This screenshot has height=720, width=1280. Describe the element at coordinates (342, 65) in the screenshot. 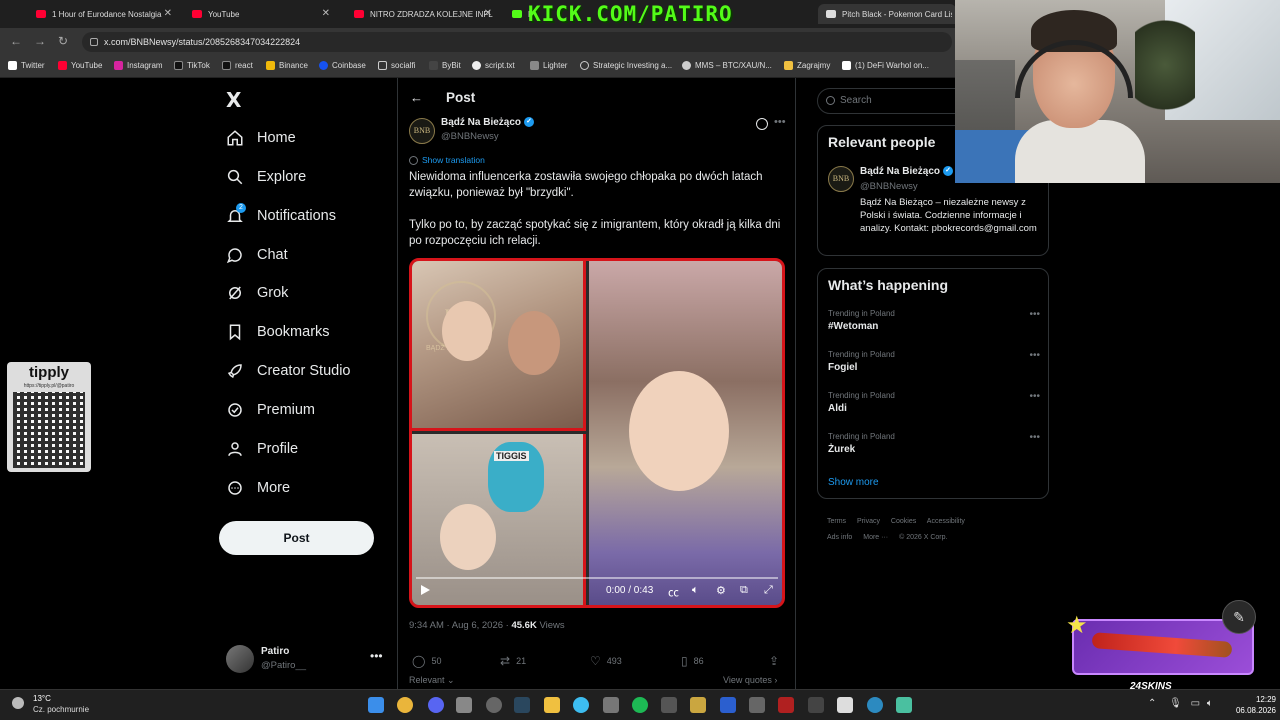

I see `bookmark: Coinbase` at that location.